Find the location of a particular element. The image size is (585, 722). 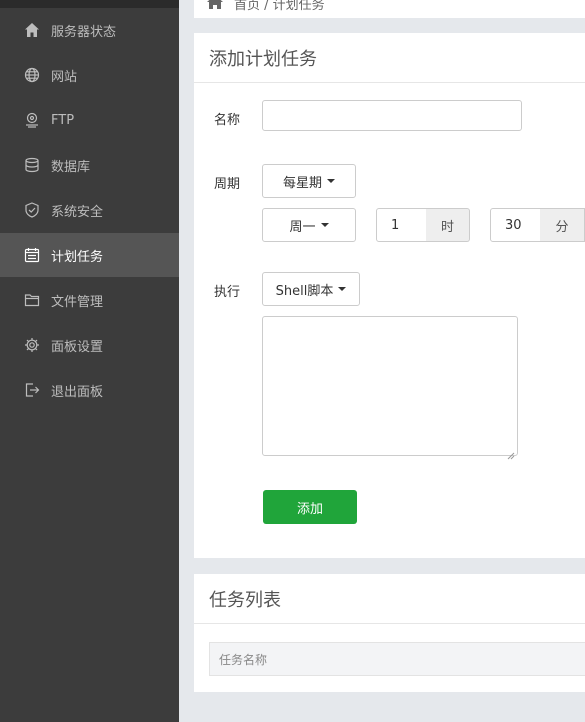

sidebar-item-server-status: 服务器状态 is located at coordinates (89, 30).